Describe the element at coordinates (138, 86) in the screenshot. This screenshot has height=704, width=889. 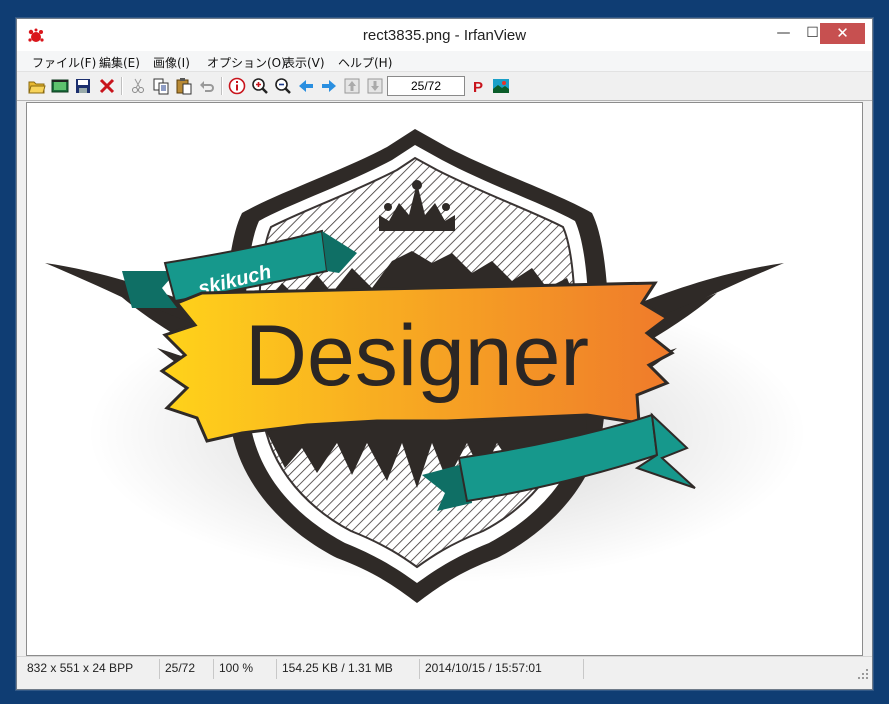
I see `cut-icon` at that location.